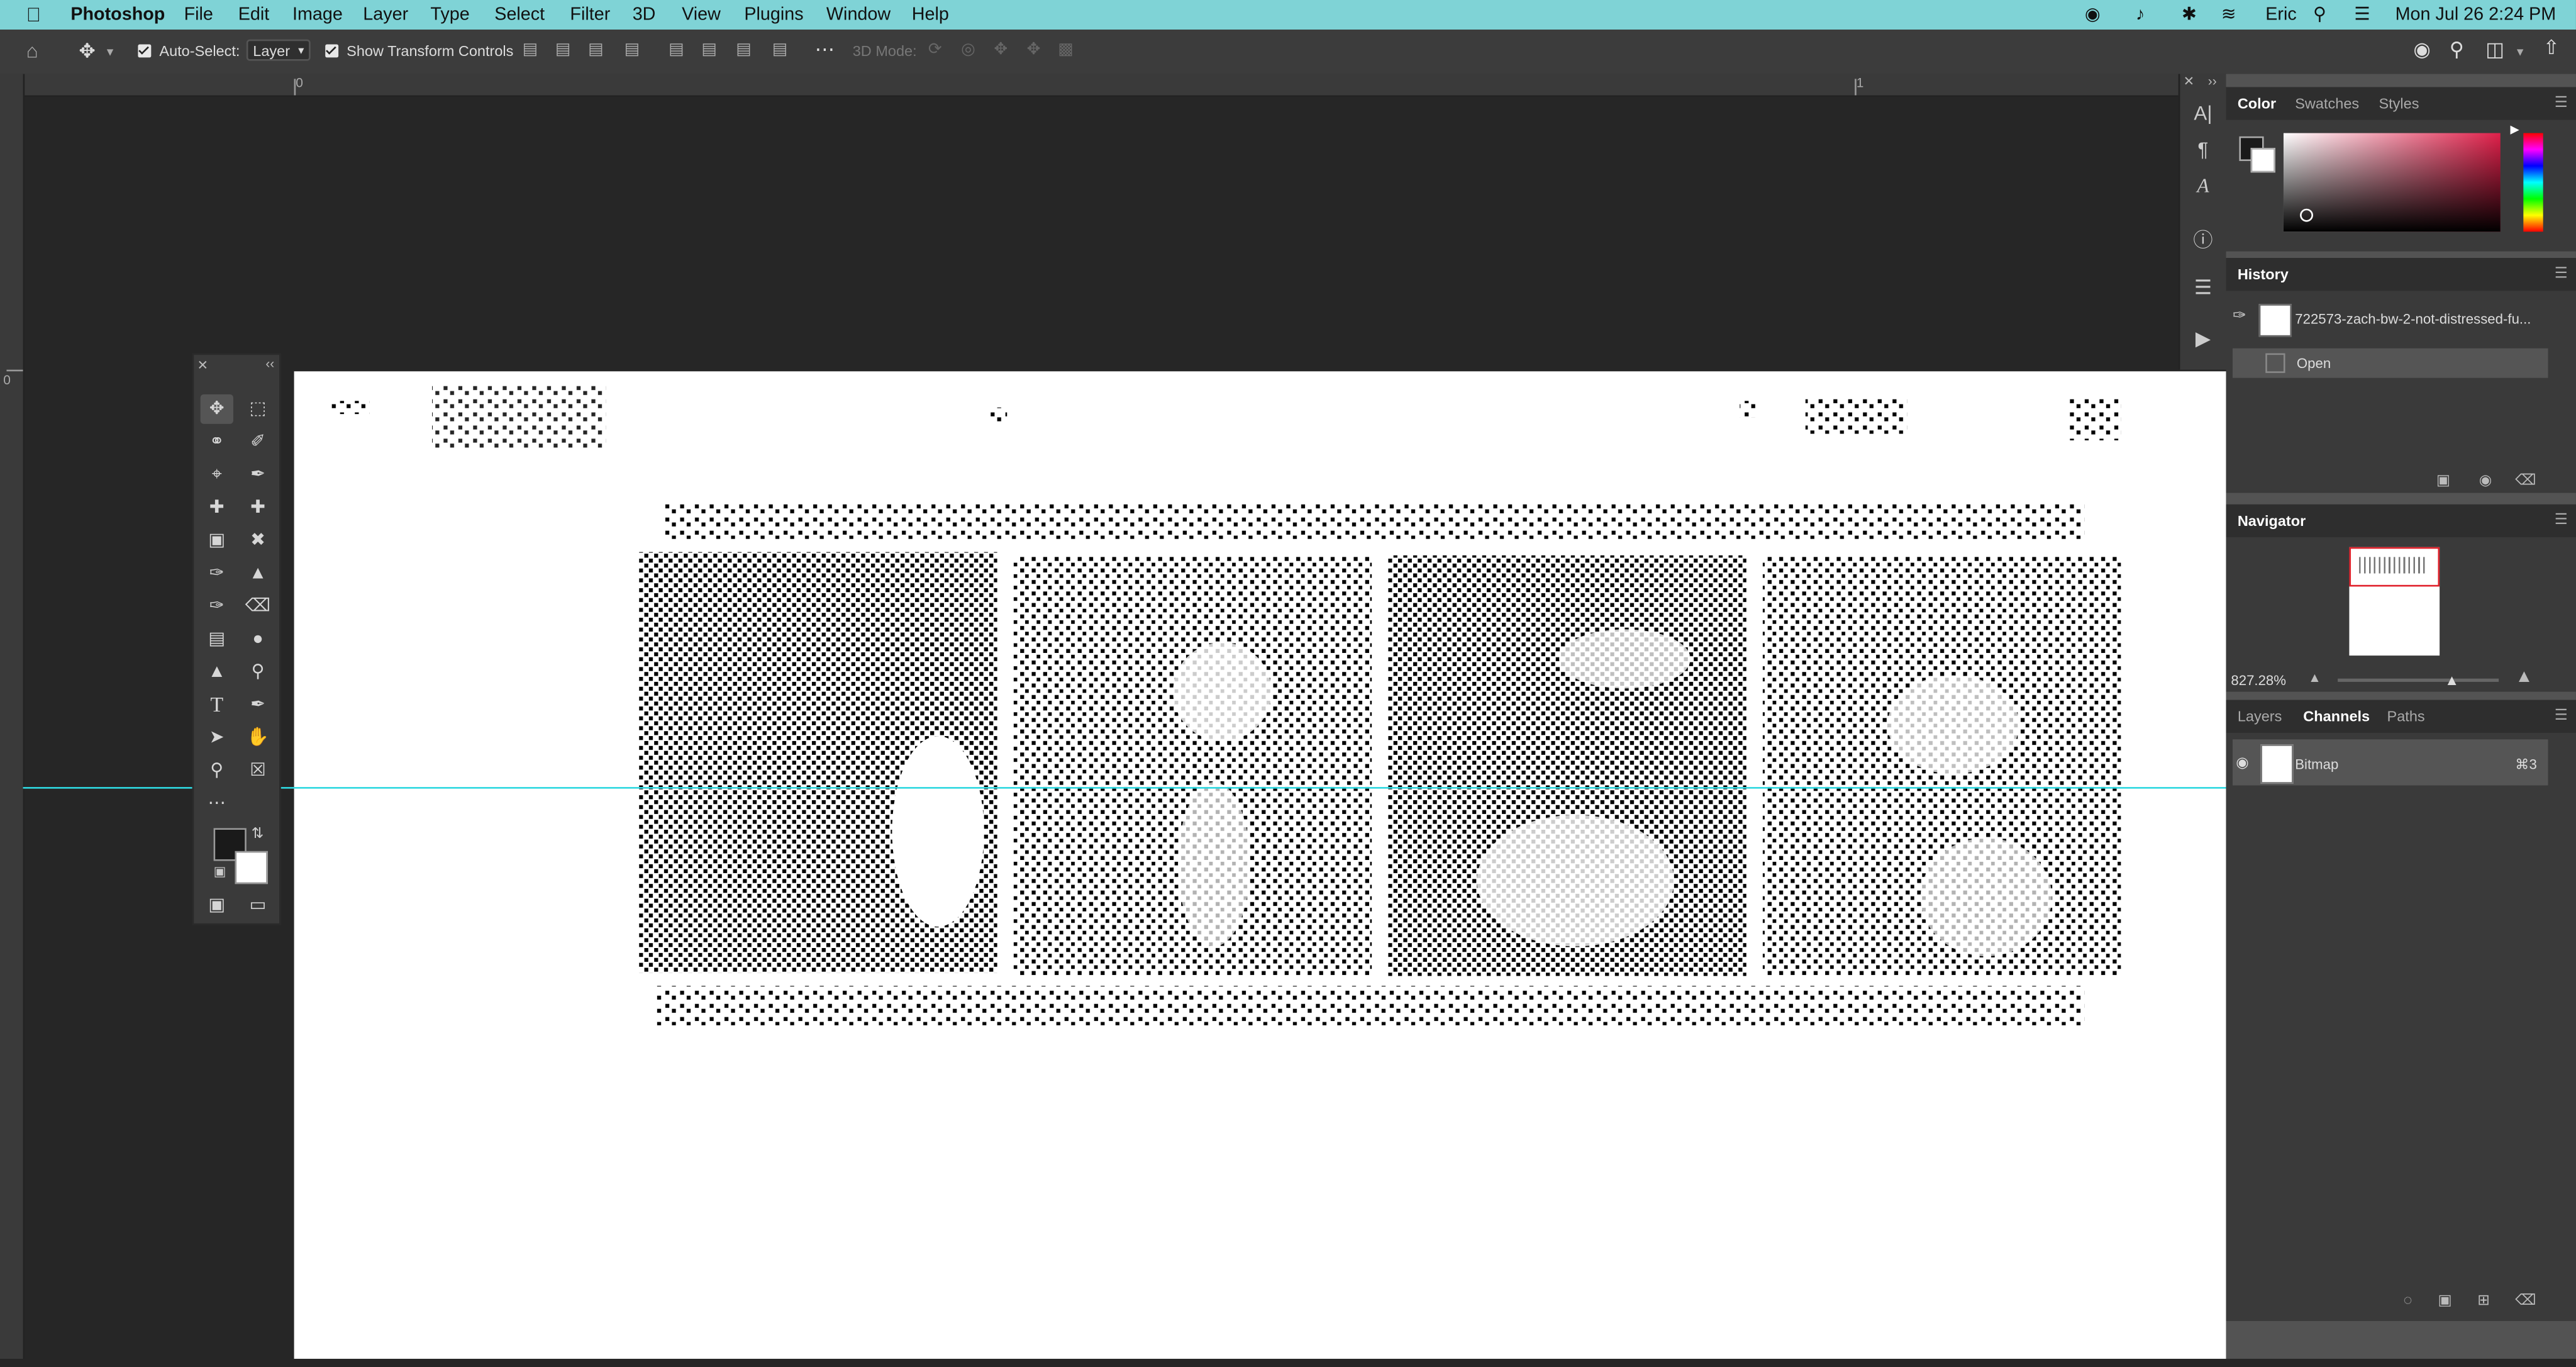  Describe the element at coordinates (117, 14) in the screenshot. I see `app-menu: Photoshop` at that location.